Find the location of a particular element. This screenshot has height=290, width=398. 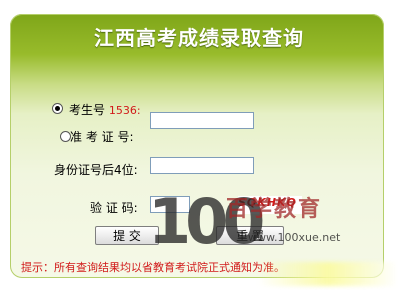

option-exam-number: 考生号 1536: is located at coordinates (105, 109).